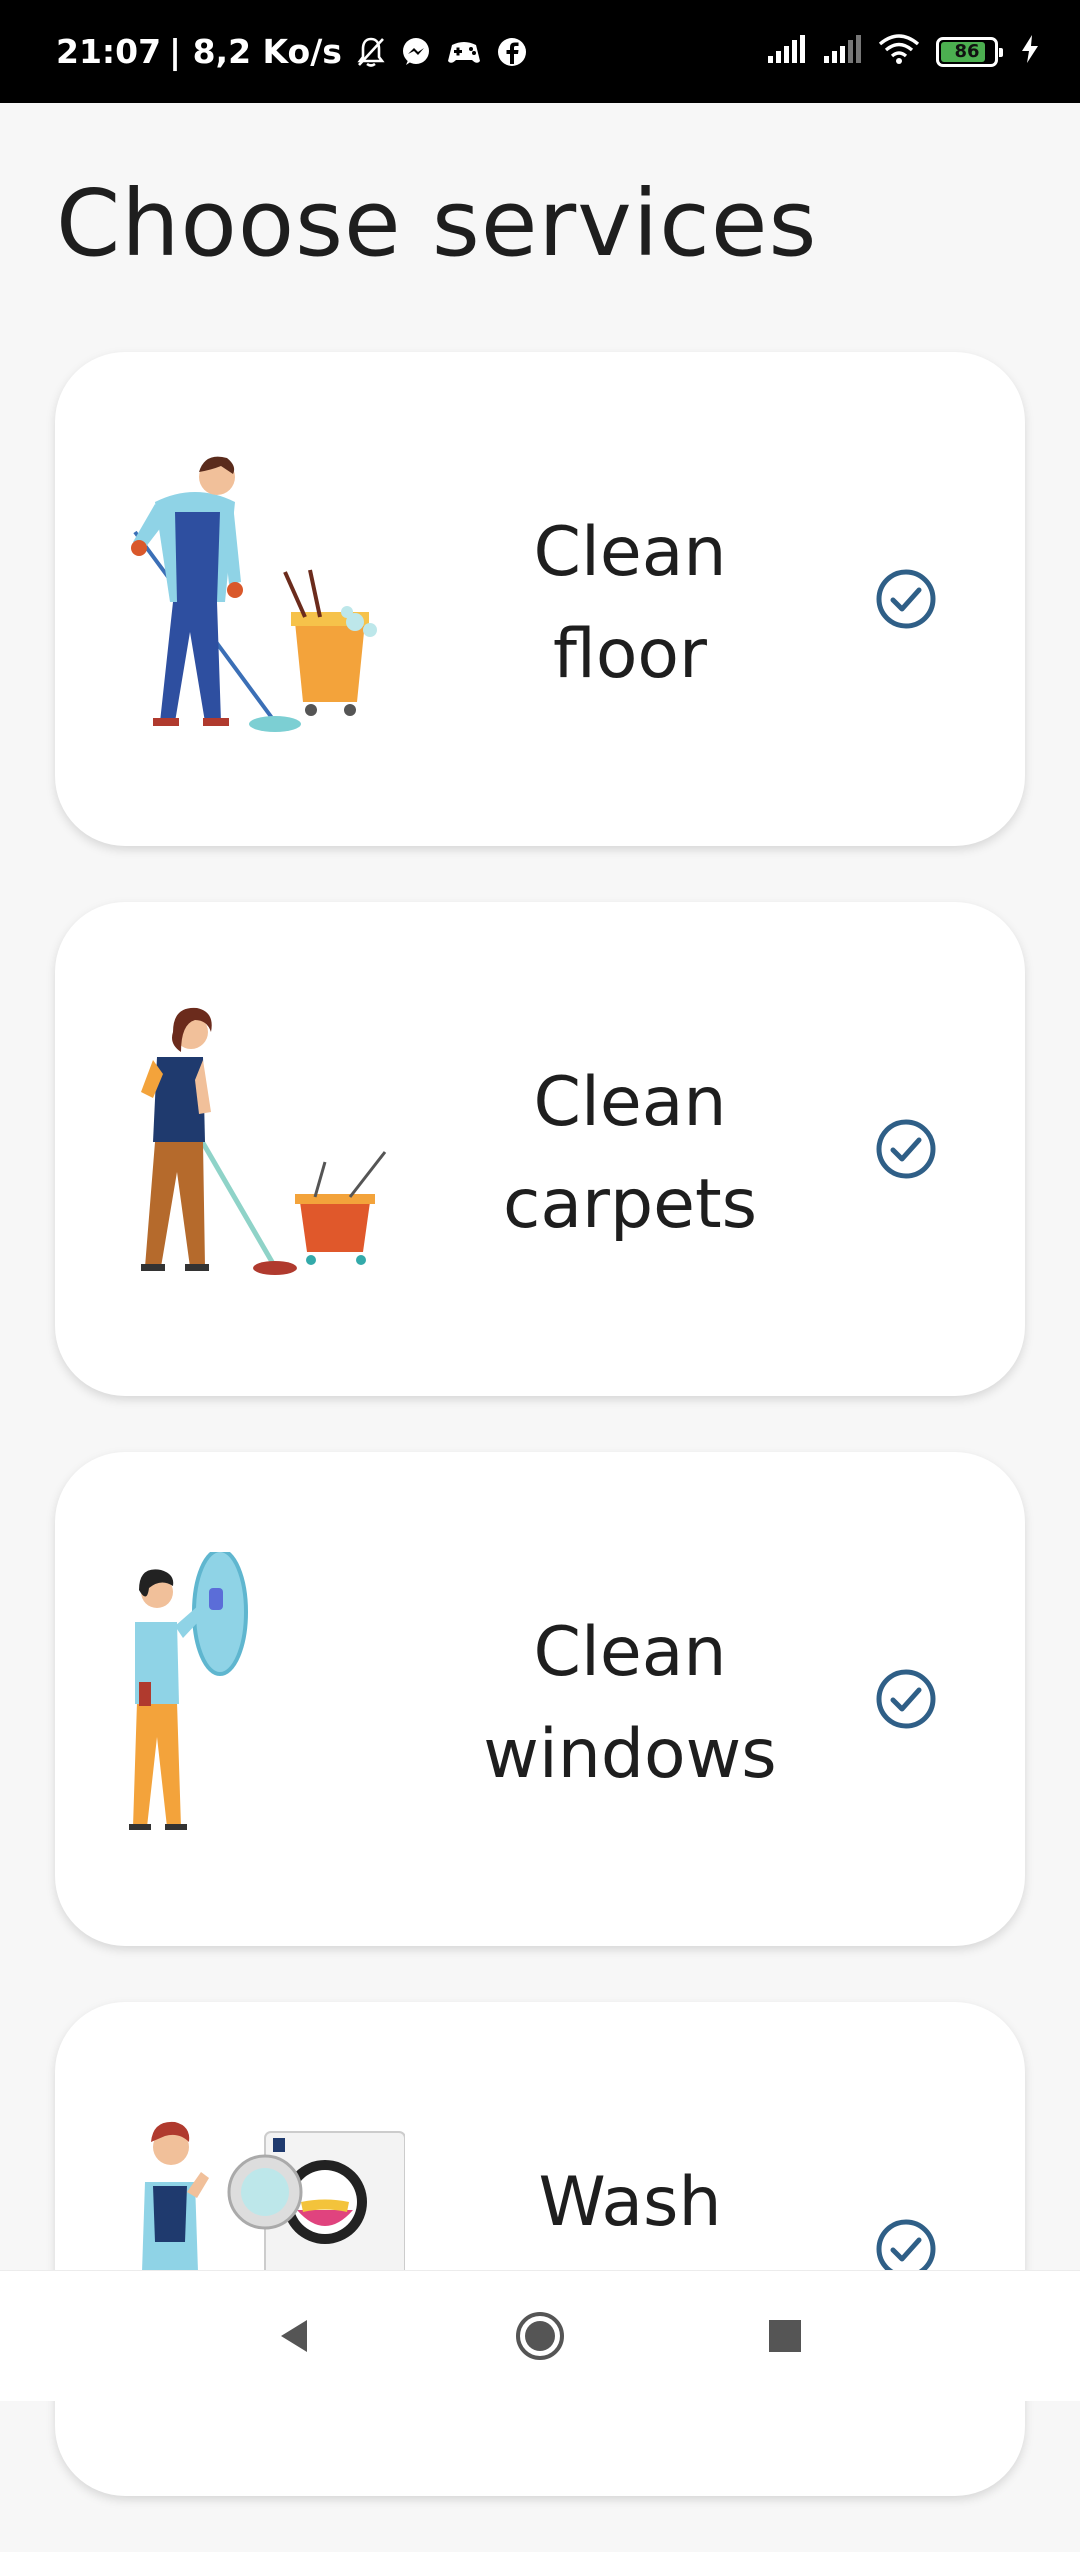  I want to click on wifi-icon, so click(899, 51).